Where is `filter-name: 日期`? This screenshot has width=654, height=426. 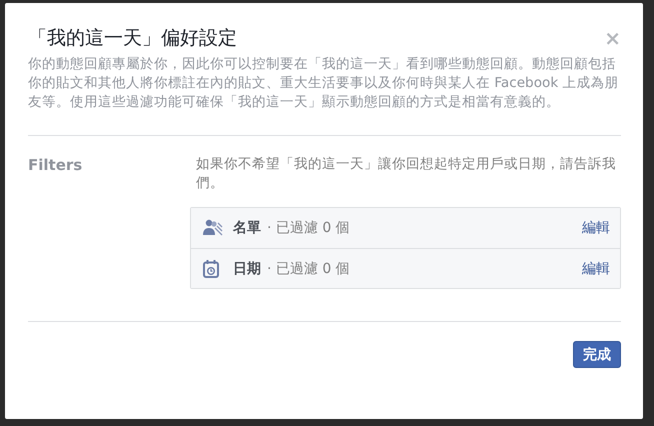
filter-name: 日期 is located at coordinates (247, 269).